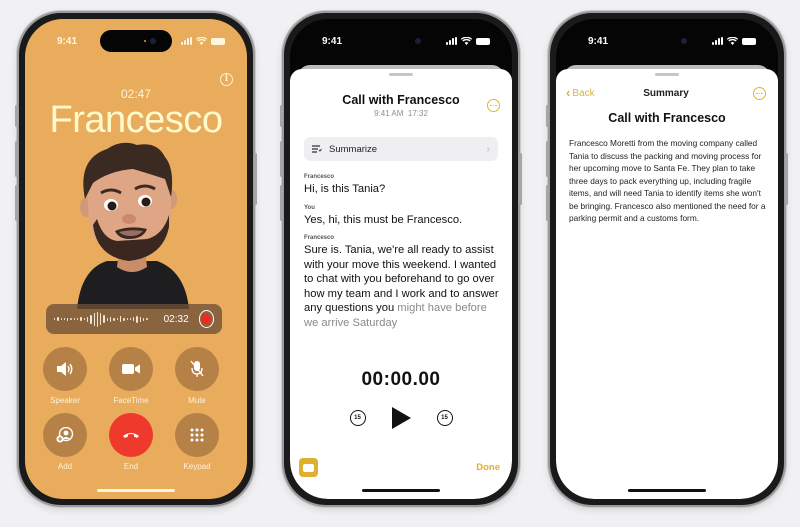 The width and height of the screenshot is (800, 527). I want to click on keypad-button: Keypad, so click(197, 442).